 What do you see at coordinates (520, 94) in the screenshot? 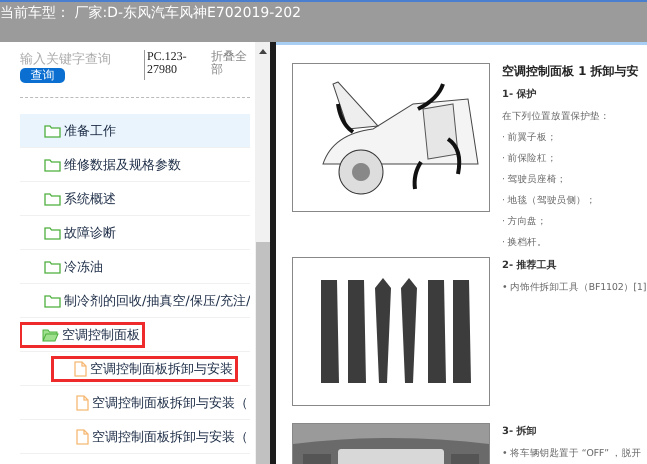
I see `section-heading: 1- 保护` at bounding box center [520, 94].